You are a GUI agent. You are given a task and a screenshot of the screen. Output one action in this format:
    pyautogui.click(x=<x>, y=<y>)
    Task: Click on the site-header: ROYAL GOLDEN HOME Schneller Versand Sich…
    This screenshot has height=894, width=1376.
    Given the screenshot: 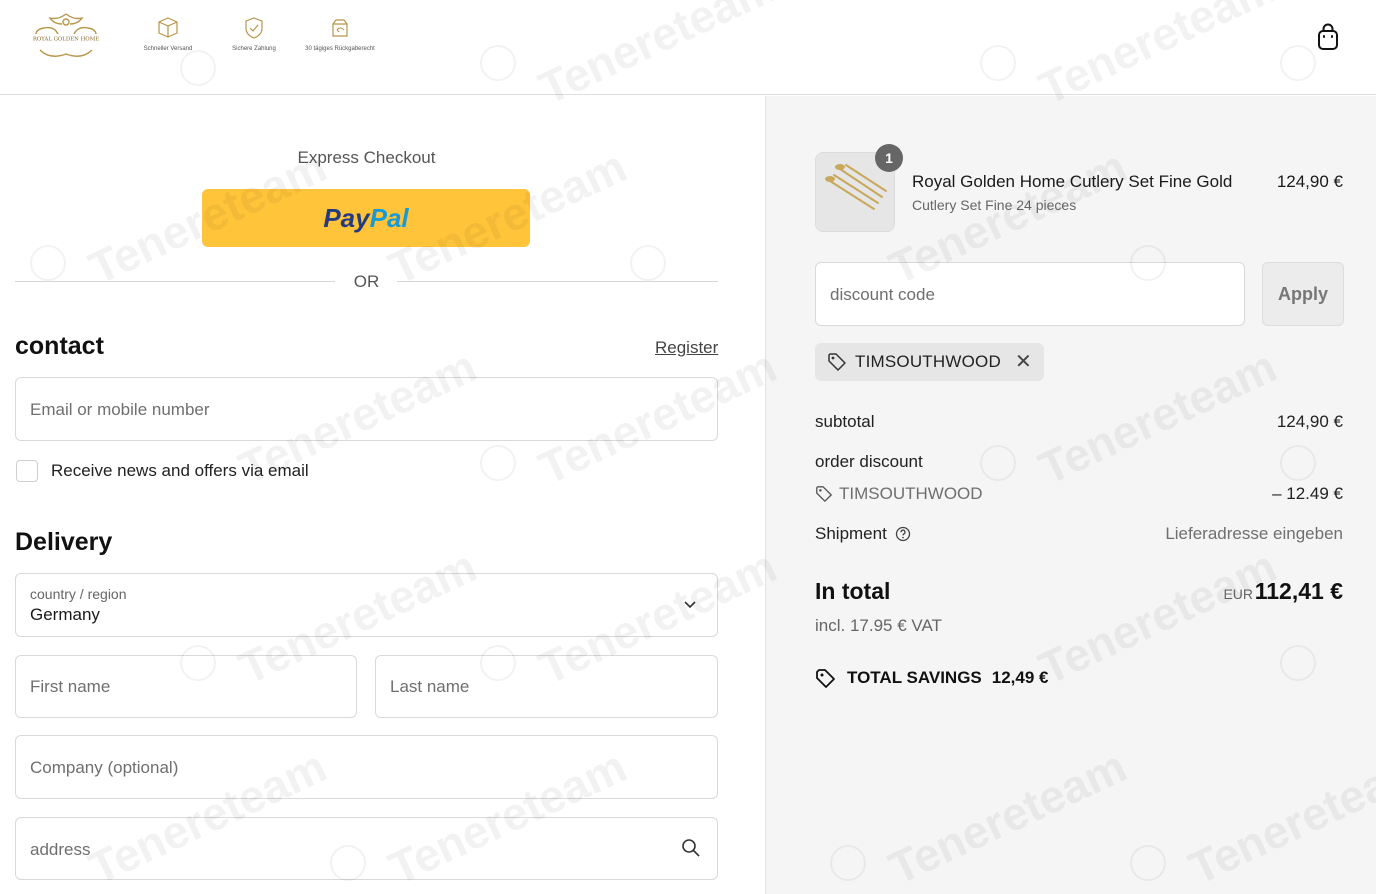 What is the action you would take?
    pyautogui.click(x=688, y=47)
    